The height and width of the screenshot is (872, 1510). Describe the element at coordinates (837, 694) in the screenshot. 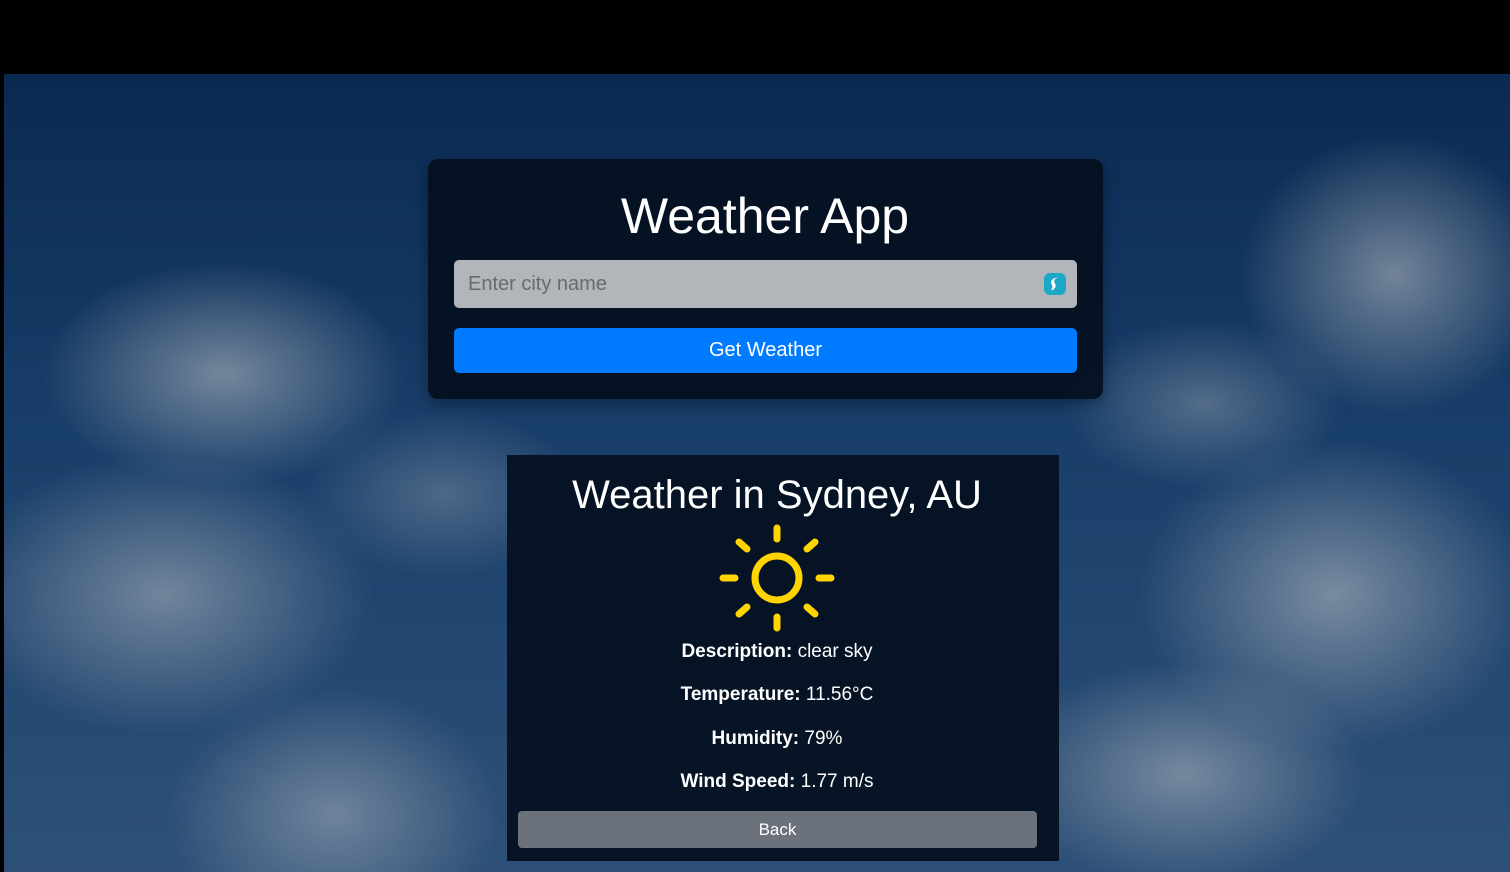

I see `temperature-value: 11.56°C` at that location.